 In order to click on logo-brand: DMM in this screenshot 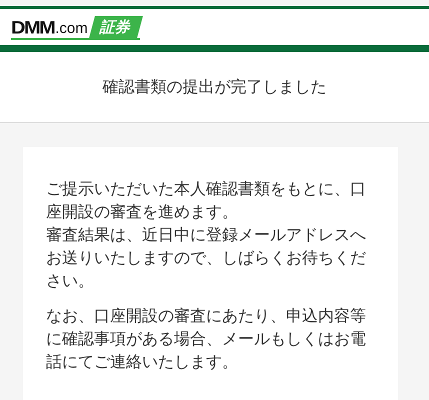, I will do `click(32, 28)`.